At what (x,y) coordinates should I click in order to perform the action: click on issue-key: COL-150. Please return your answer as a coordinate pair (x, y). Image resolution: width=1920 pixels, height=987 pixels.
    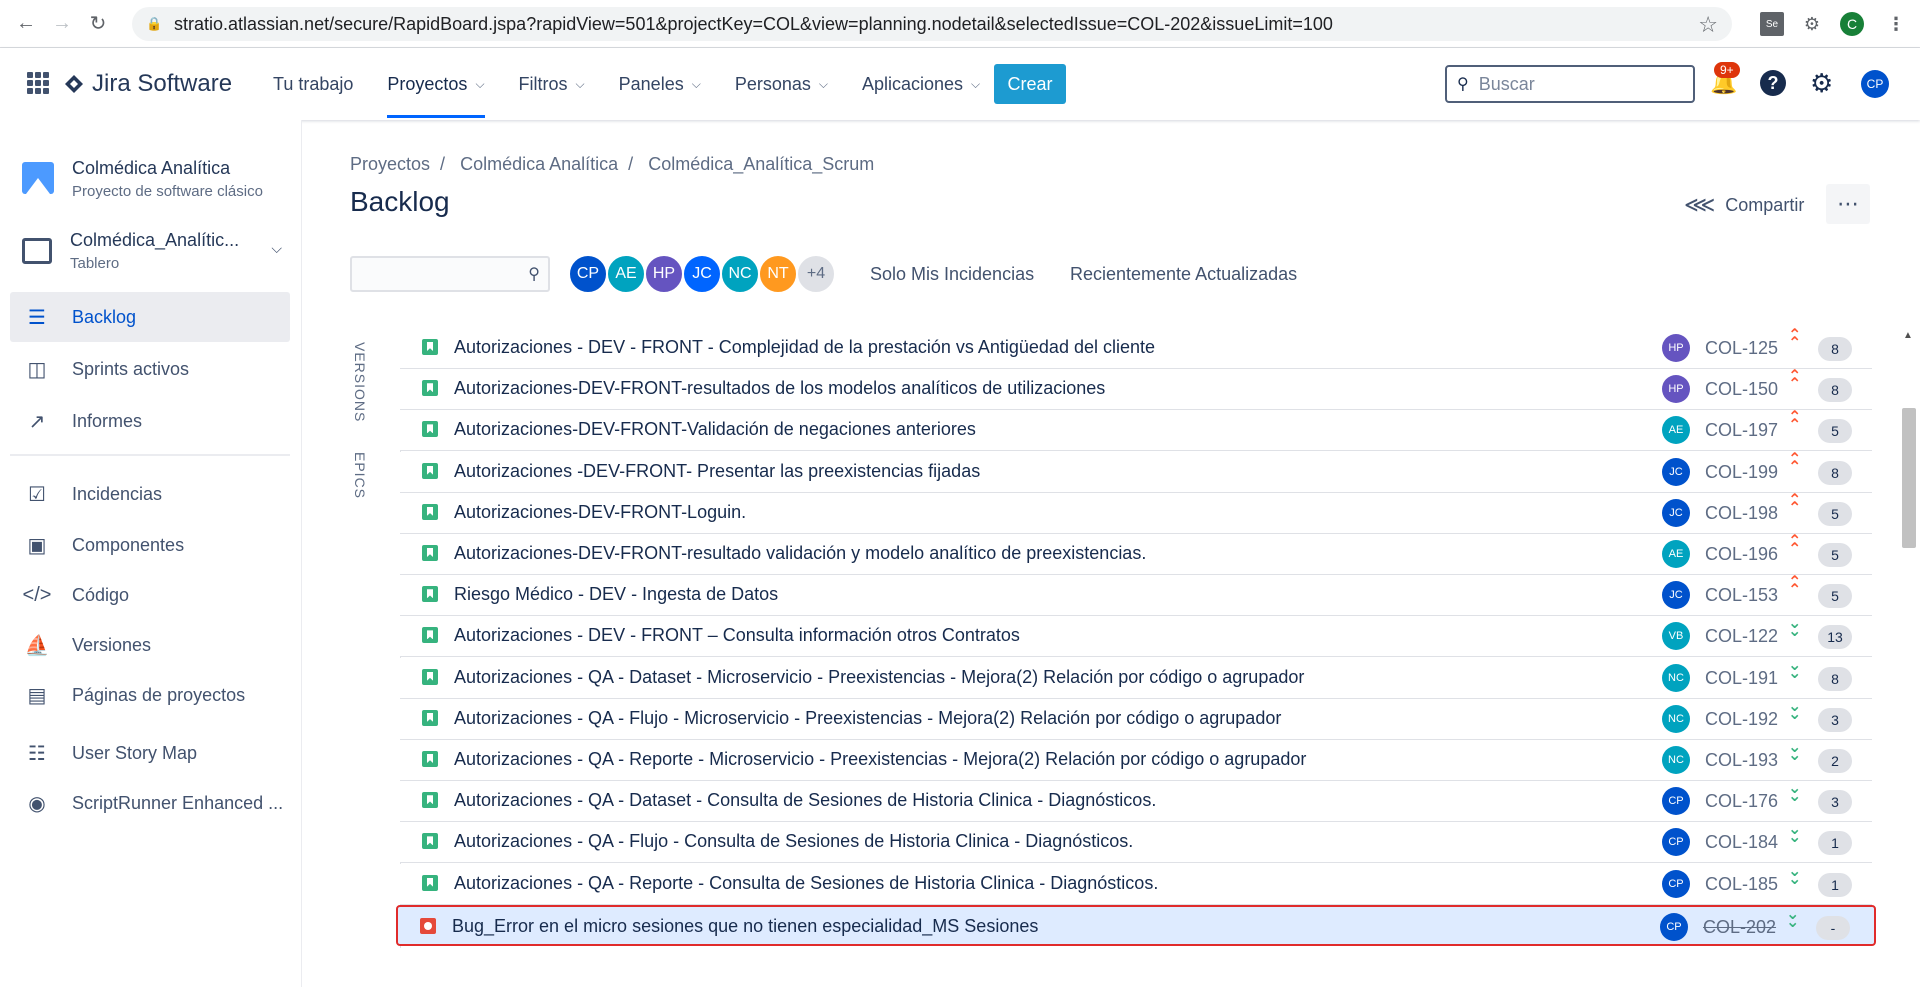
    Looking at the image, I should click on (1741, 389).